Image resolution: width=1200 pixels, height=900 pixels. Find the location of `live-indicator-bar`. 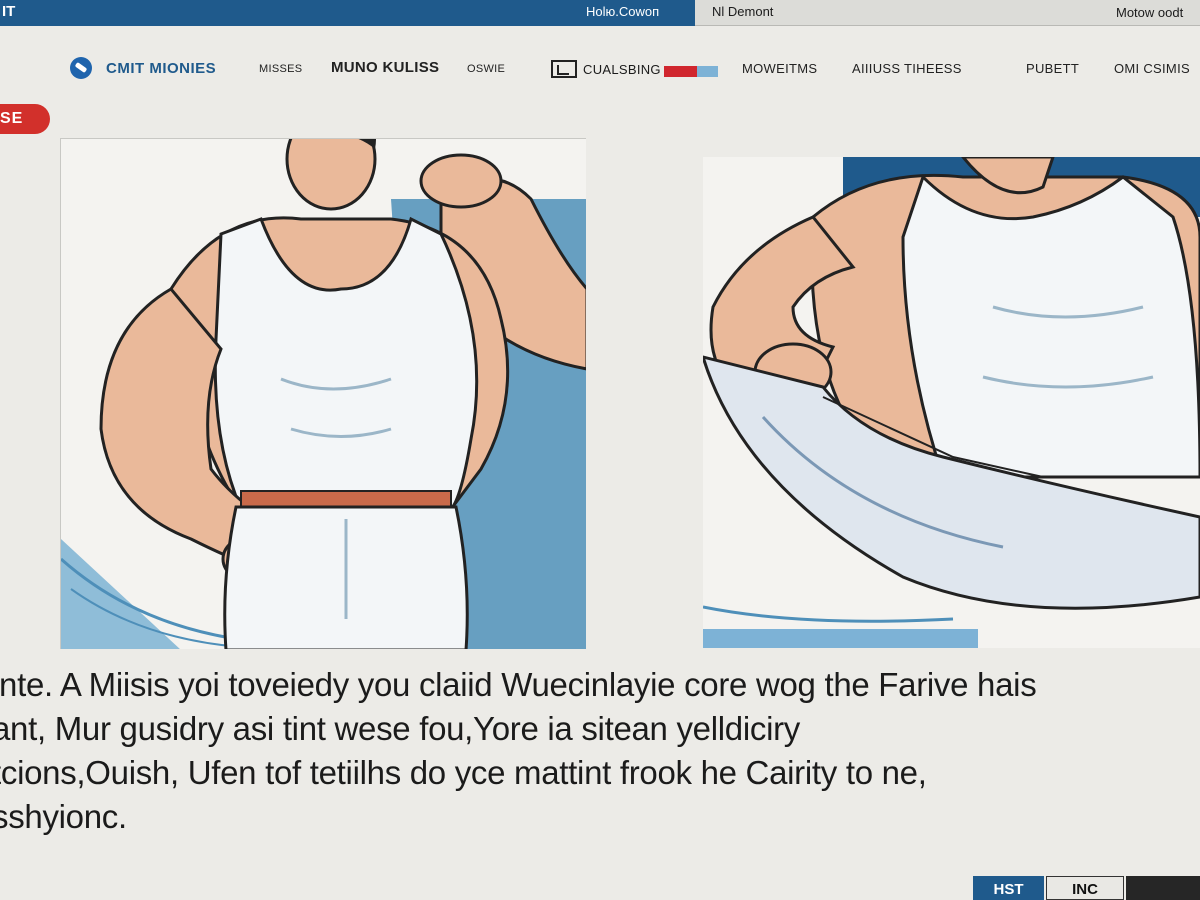

live-indicator-bar is located at coordinates (691, 71).